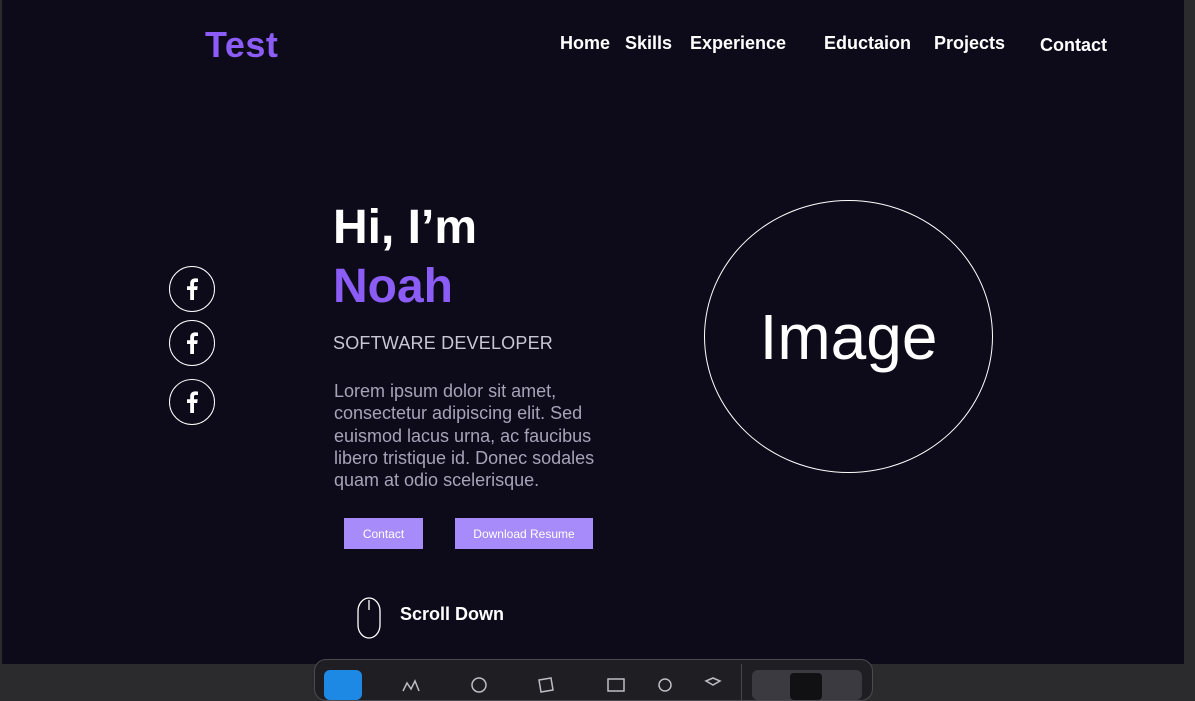  What do you see at coordinates (369, 618) in the screenshot?
I see `mouse-icon` at bounding box center [369, 618].